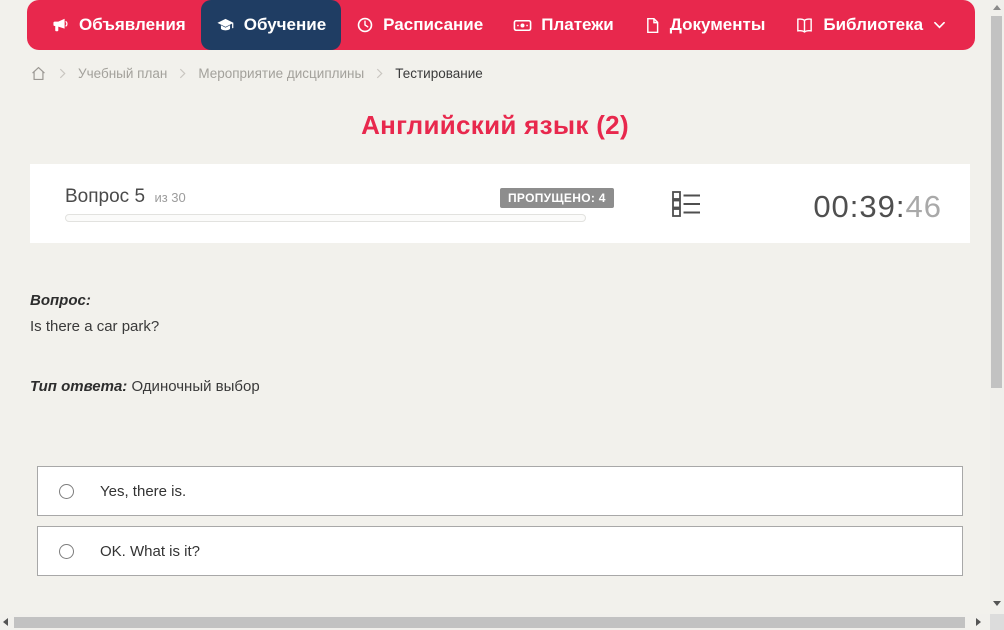 The image size is (1004, 630). Describe the element at coordinates (939, 25) in the screenshot. I see `chevron-down-icon` at that location.